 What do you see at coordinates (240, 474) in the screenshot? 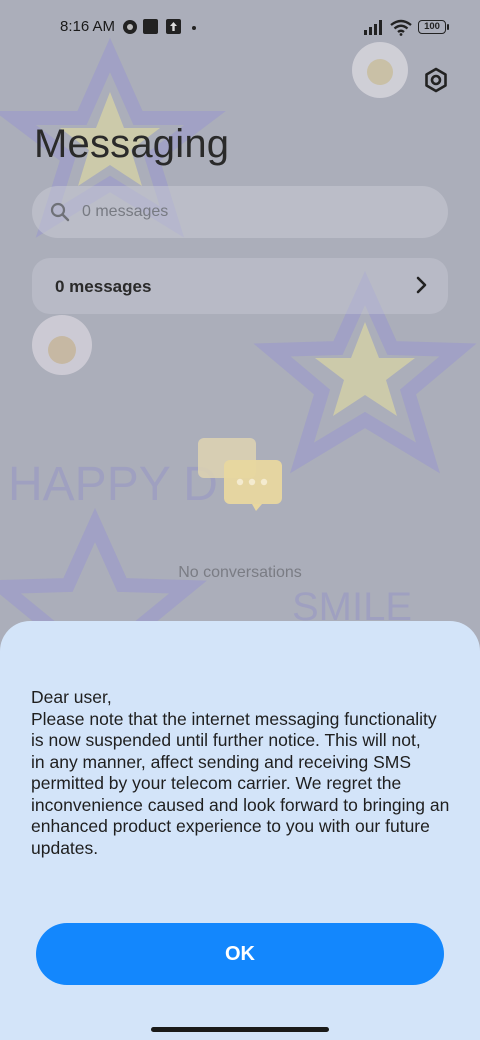
I see `empty-conversations-icon` at bounding box center [240, 474].